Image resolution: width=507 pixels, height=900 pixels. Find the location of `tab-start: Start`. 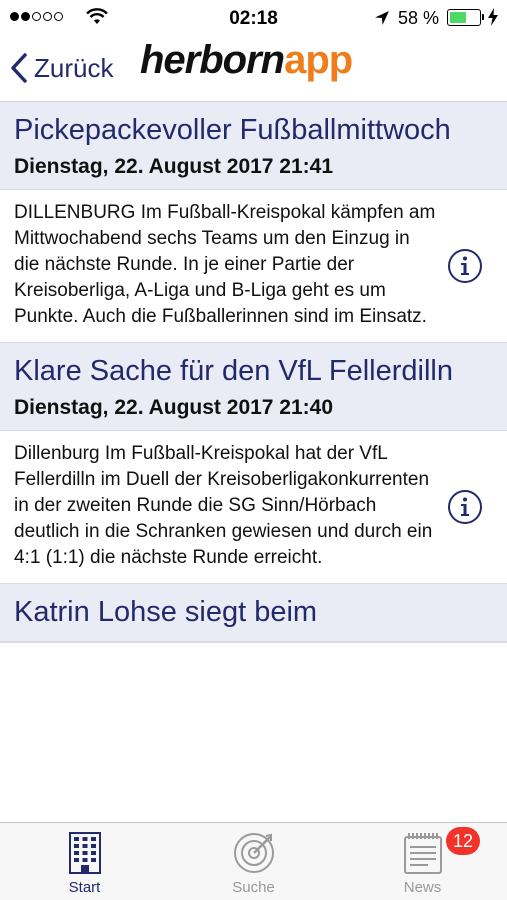

tab-start: Start is located at coordinates (84, 861).